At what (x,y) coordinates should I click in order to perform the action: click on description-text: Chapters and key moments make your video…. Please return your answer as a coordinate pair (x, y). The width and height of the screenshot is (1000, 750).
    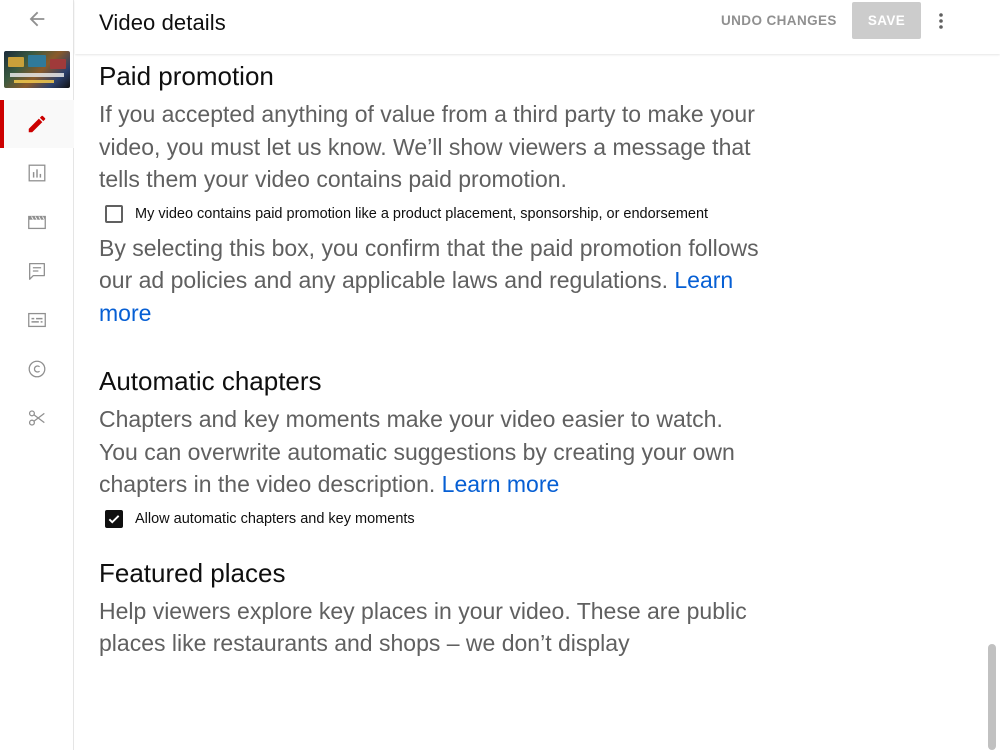
    Looking at the image, I should click on (417, 451).